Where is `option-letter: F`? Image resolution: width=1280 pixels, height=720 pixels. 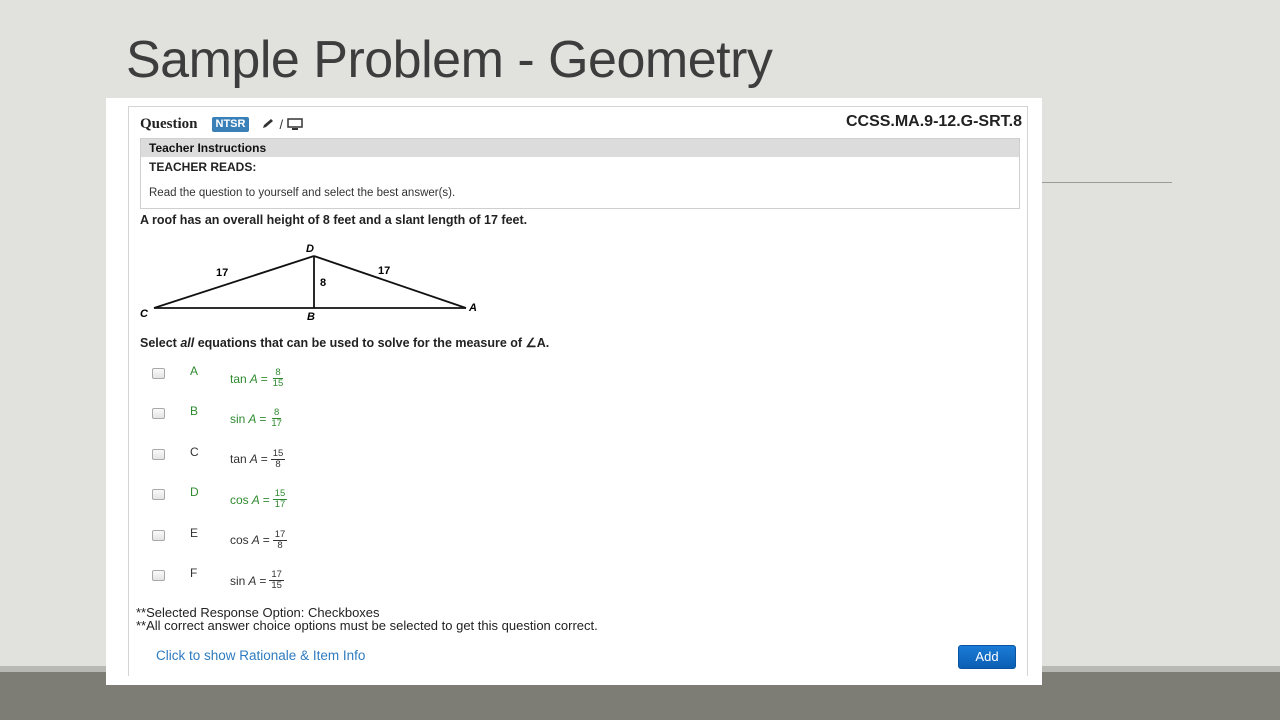
option-letter: F is located at coordinates (194, 573).